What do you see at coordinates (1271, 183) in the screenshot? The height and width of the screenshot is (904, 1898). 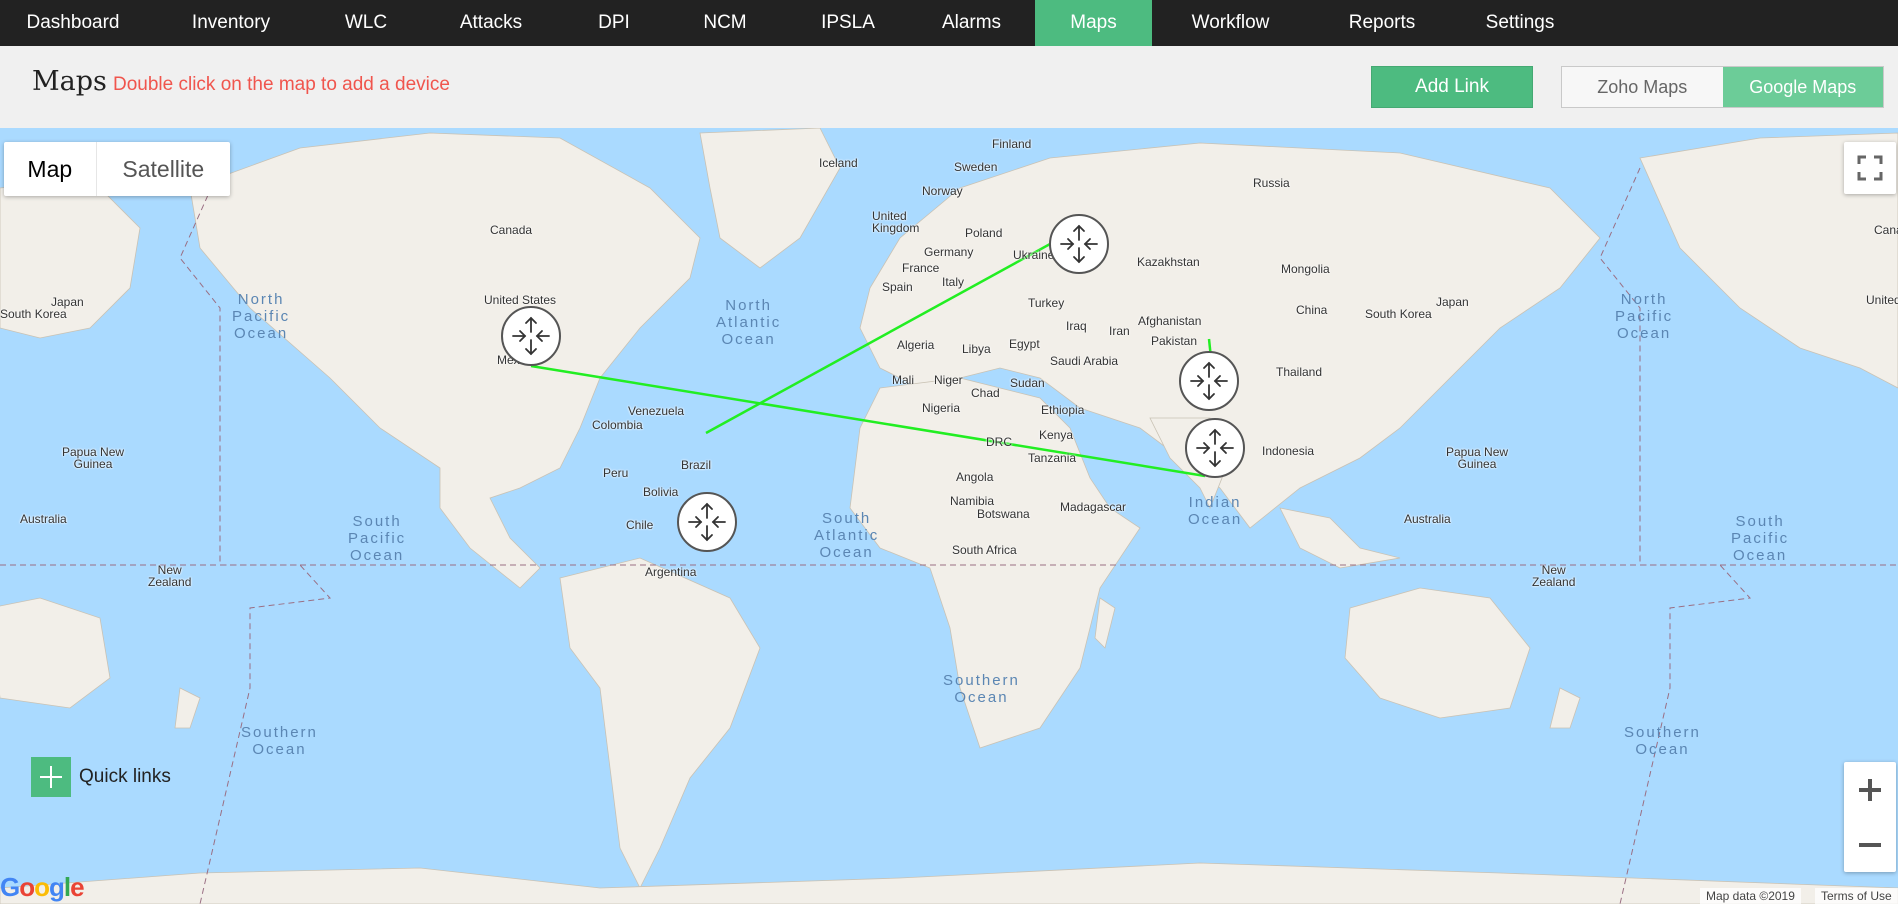 I see `label-russia: Russia` at bounding box center [1271, 183].